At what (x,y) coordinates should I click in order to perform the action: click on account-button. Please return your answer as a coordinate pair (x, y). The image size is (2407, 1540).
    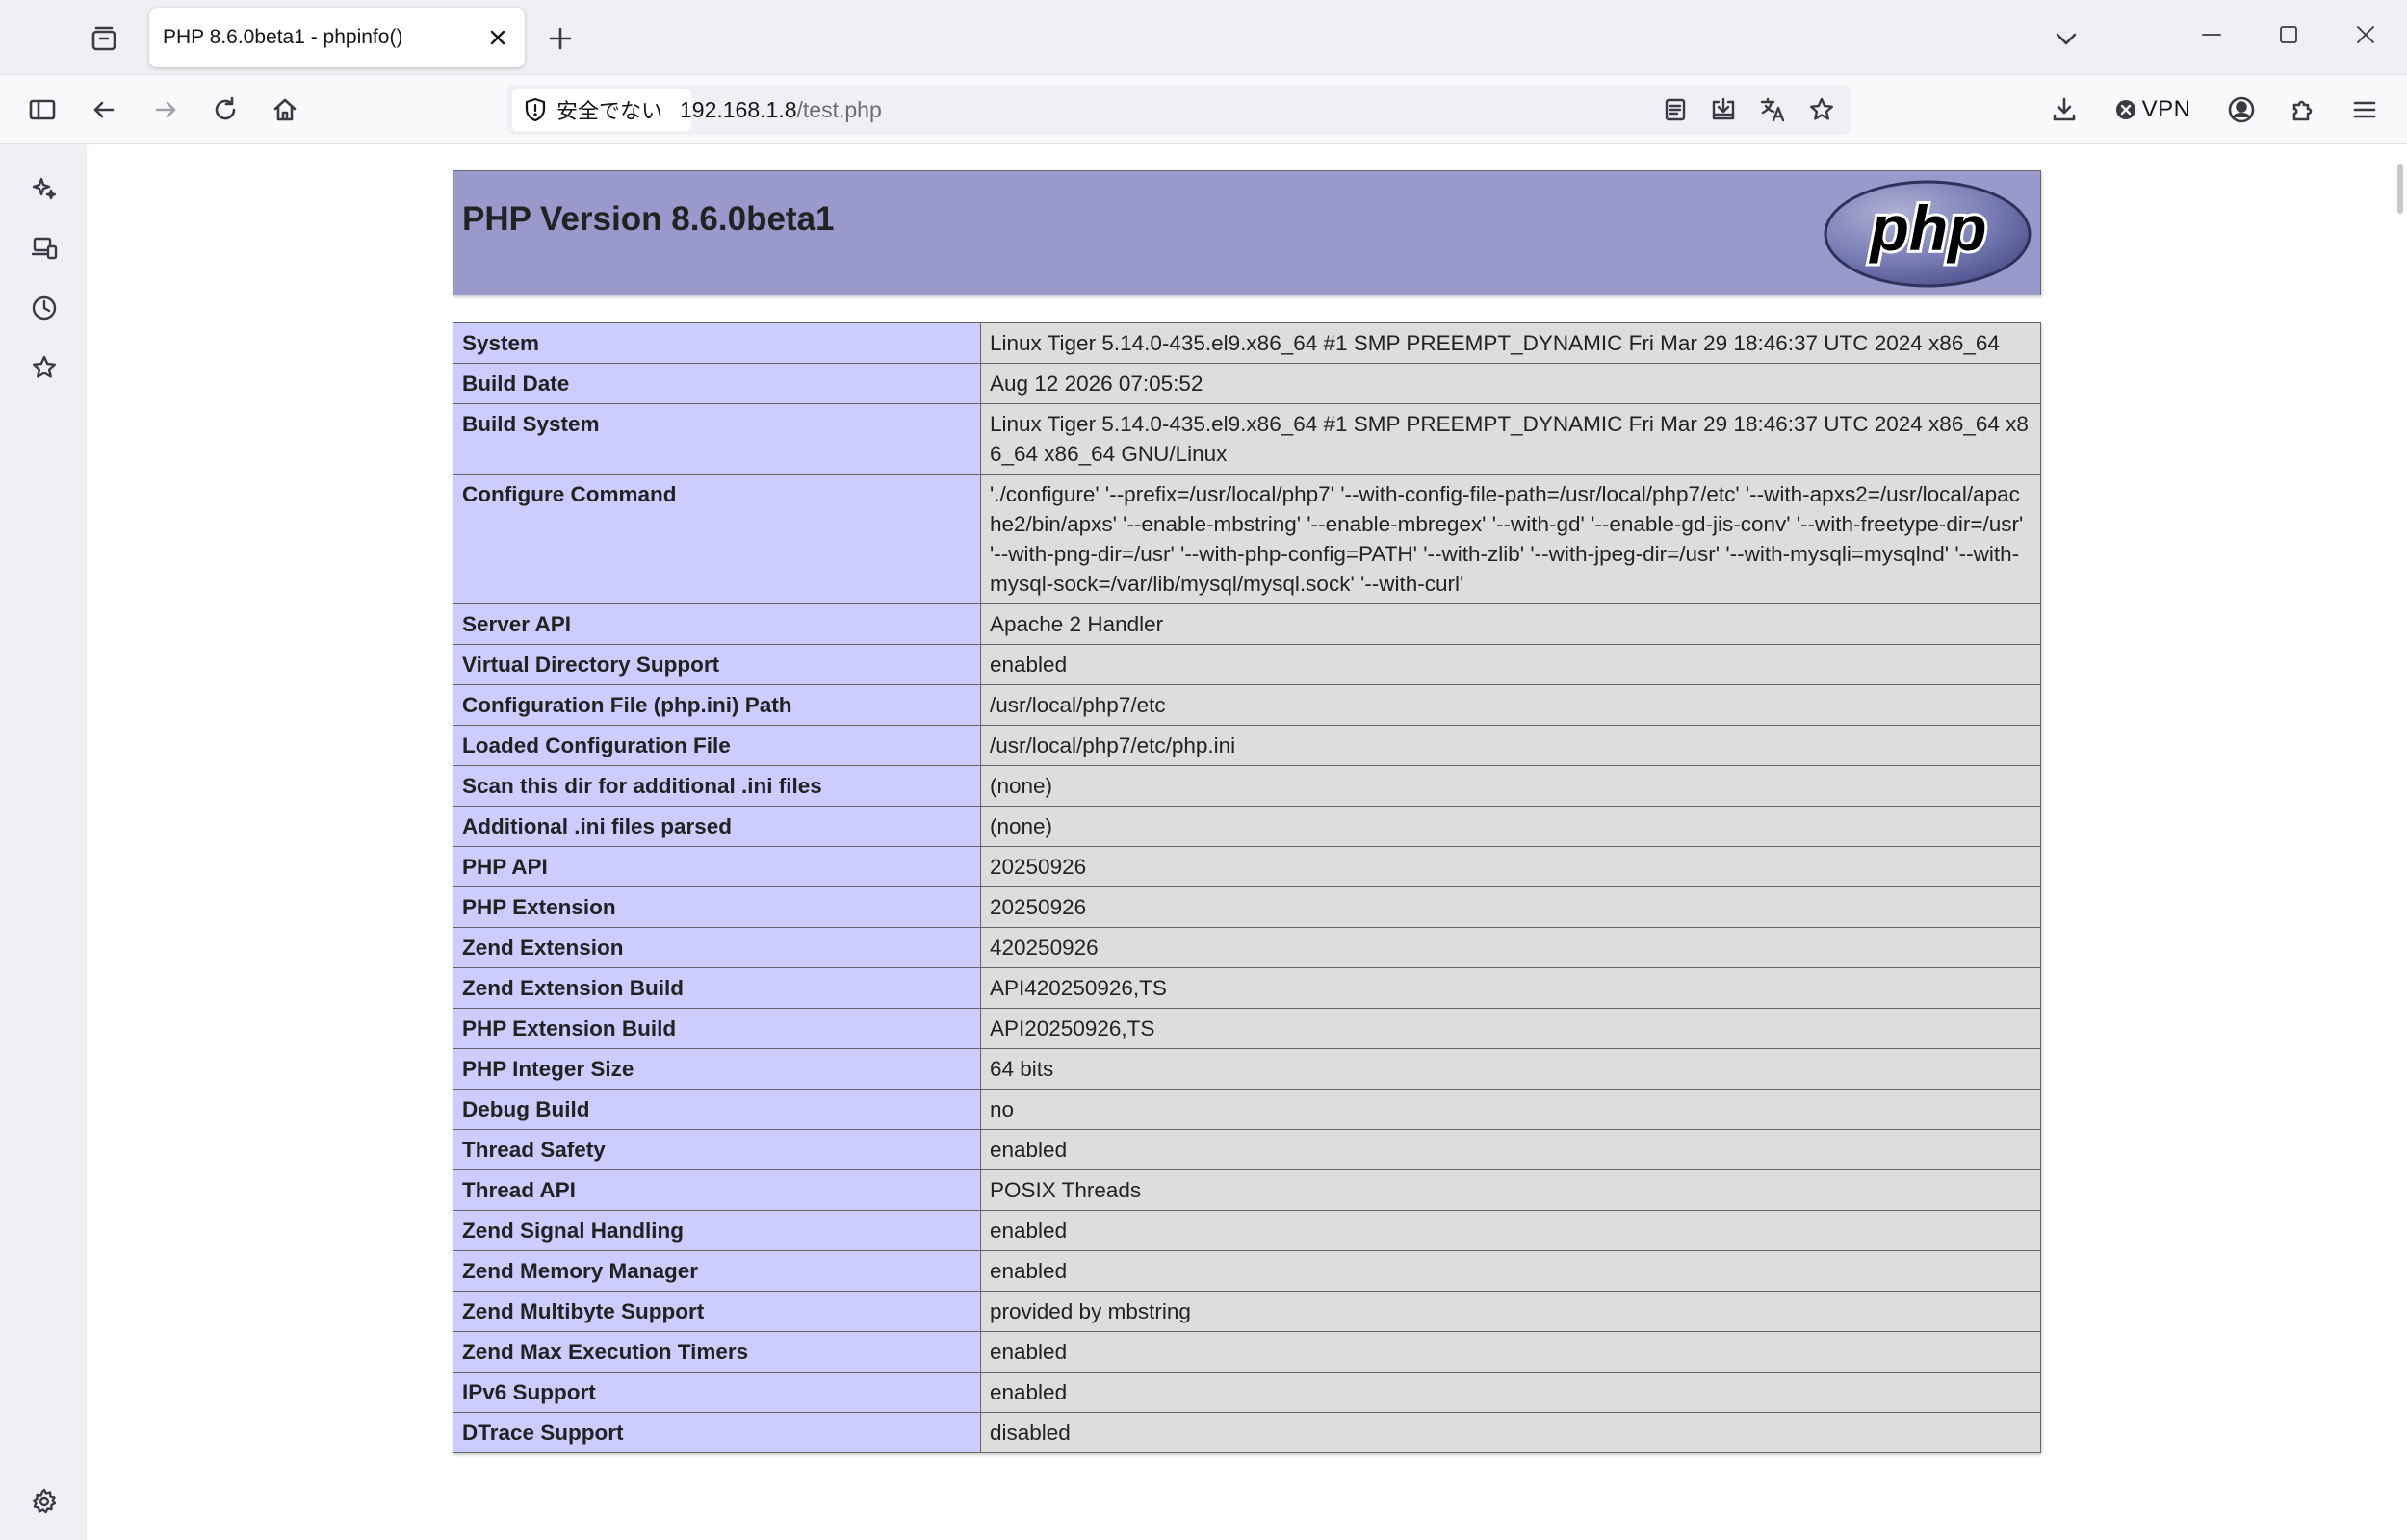
    Looking at the image, I should click on (2241, 110).